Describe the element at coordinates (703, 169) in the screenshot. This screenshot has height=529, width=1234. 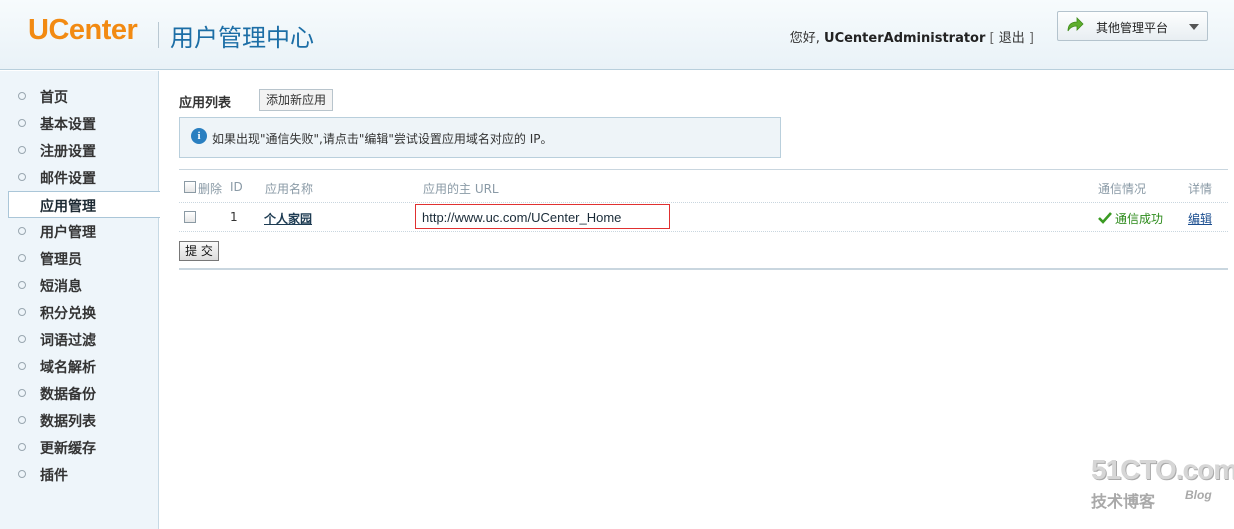
I see `table-divider` at that location.